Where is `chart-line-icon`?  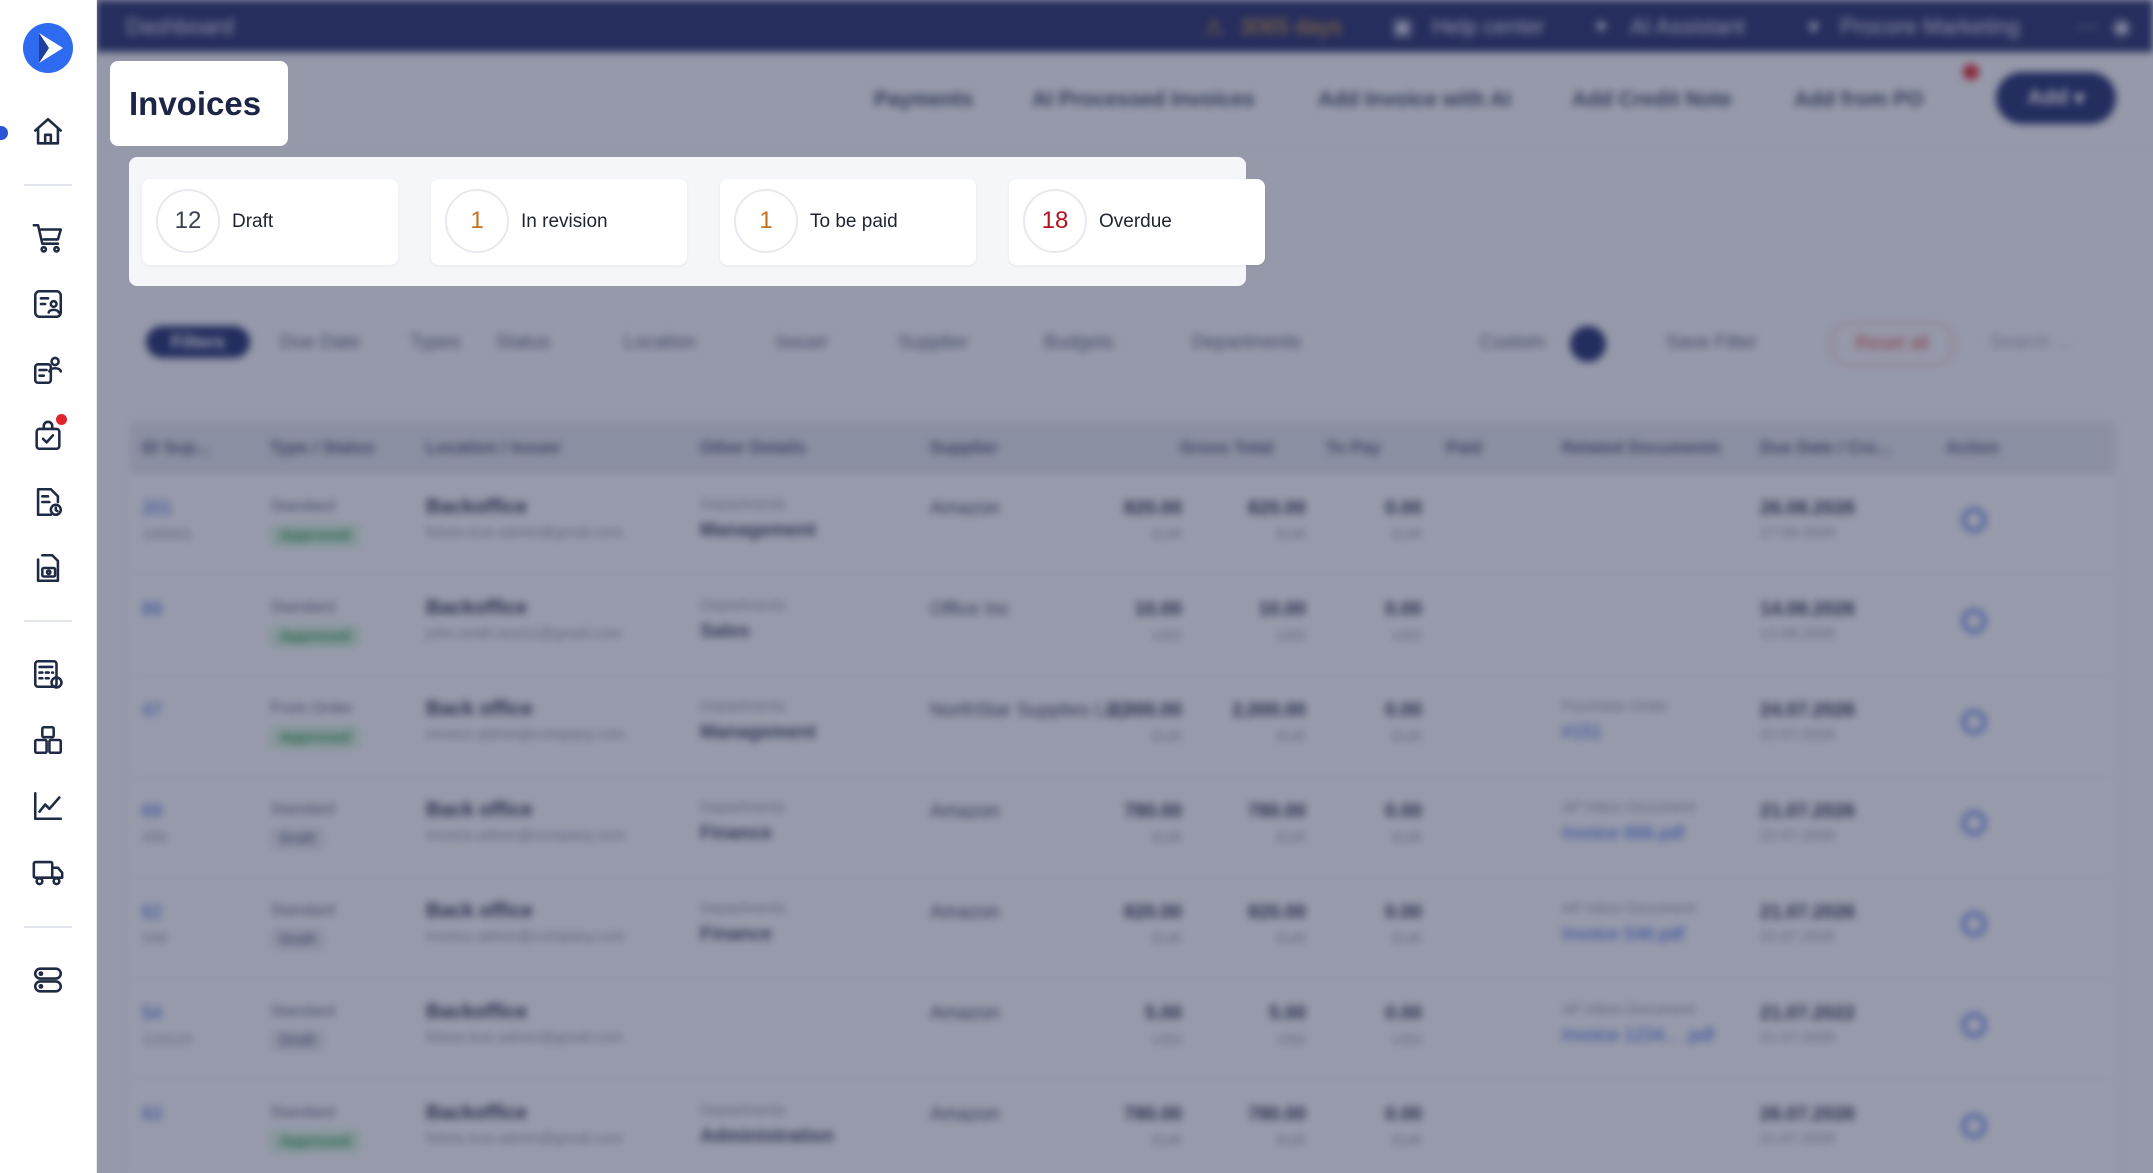 chart-line-icon is located at coordinates (48, 806).